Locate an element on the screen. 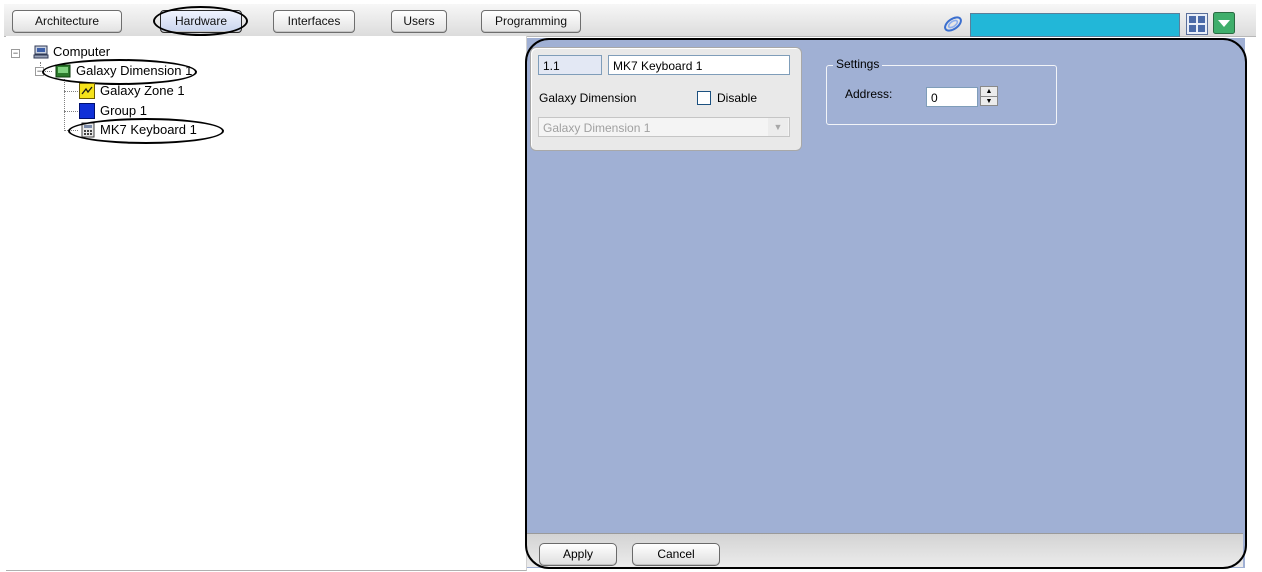  tab-interfaces: Interfaces is located at coordinates (314, 21).